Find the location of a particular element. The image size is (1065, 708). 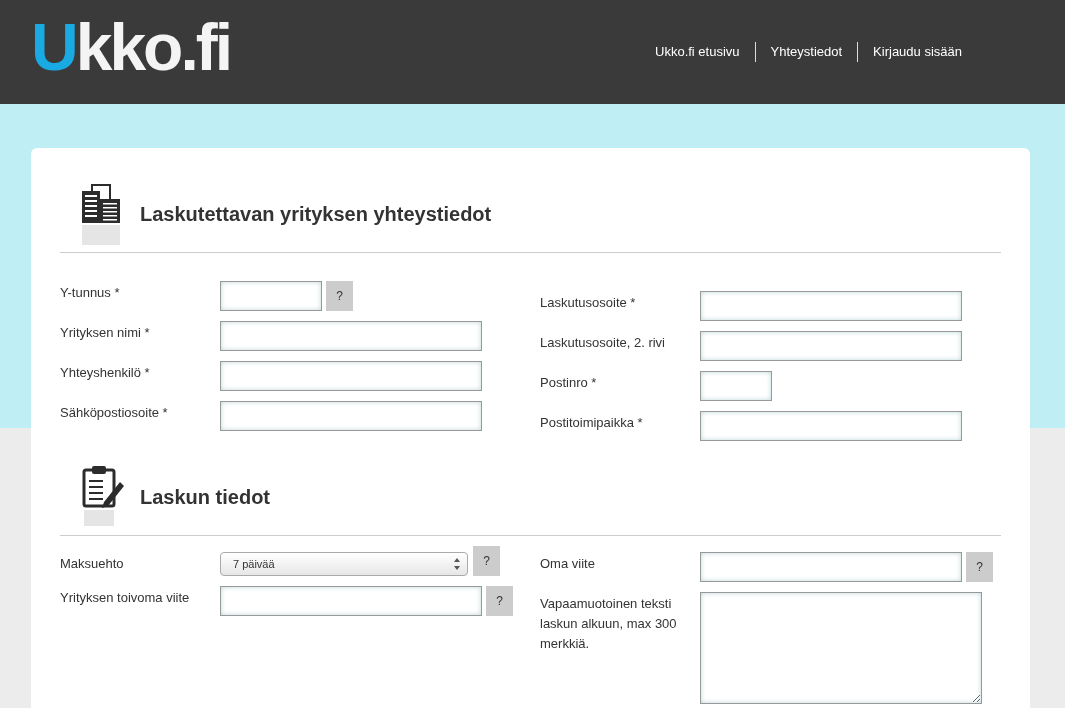

up-down-arrows-icon is located at coordinates (457, 564).